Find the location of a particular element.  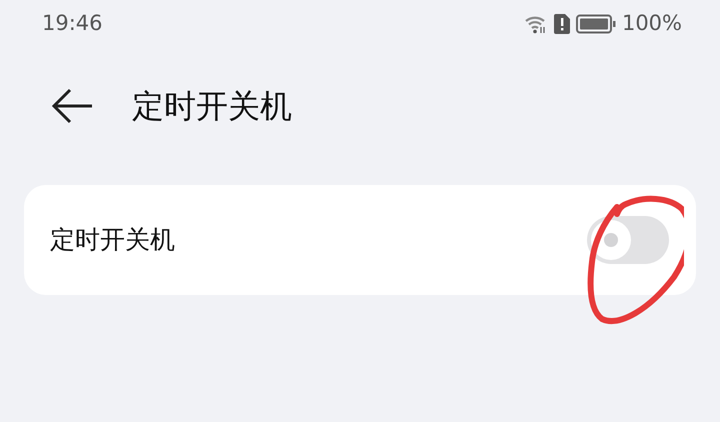

status-time: 19:46 is located at coordinates (72, 24).